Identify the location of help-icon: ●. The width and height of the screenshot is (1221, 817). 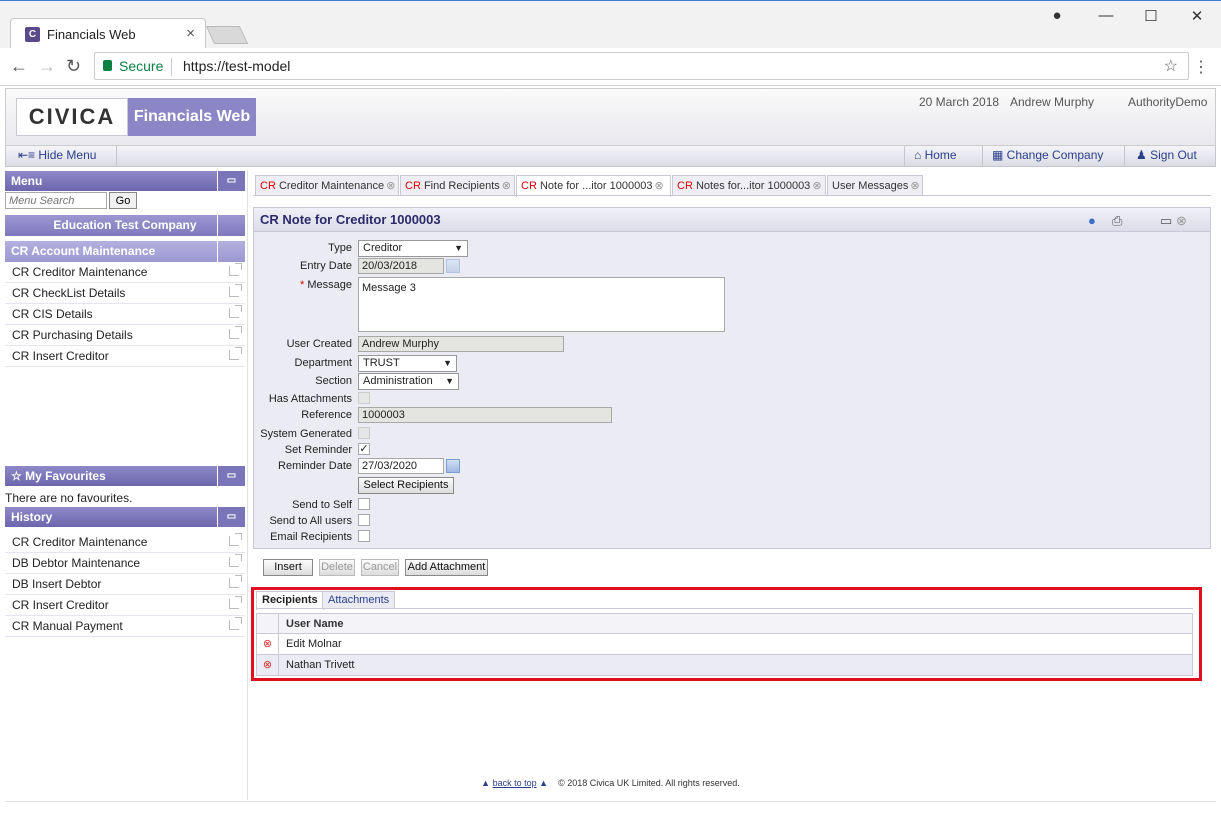
(1092, 220).